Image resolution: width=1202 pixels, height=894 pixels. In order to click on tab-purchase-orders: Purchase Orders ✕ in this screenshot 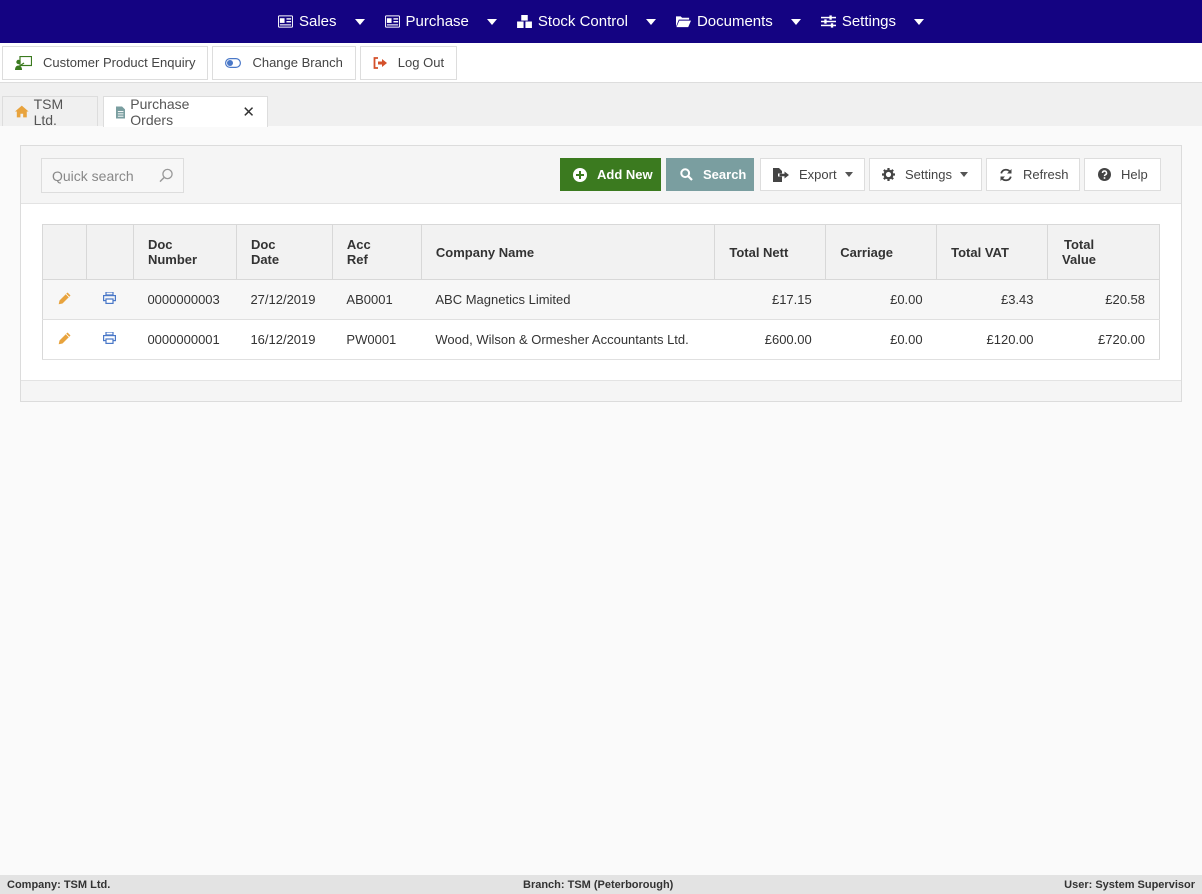, I will do `click(185, 112)`.